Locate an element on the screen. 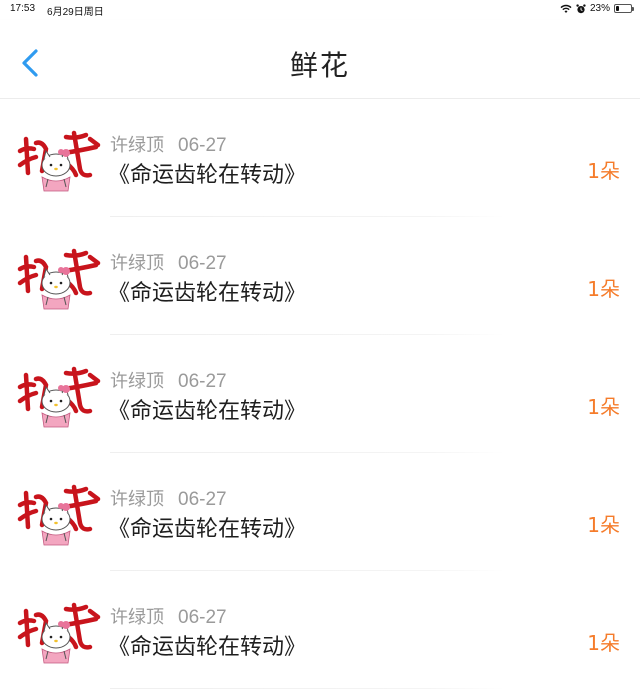  battery-icon is located at coordinates (624, 8).